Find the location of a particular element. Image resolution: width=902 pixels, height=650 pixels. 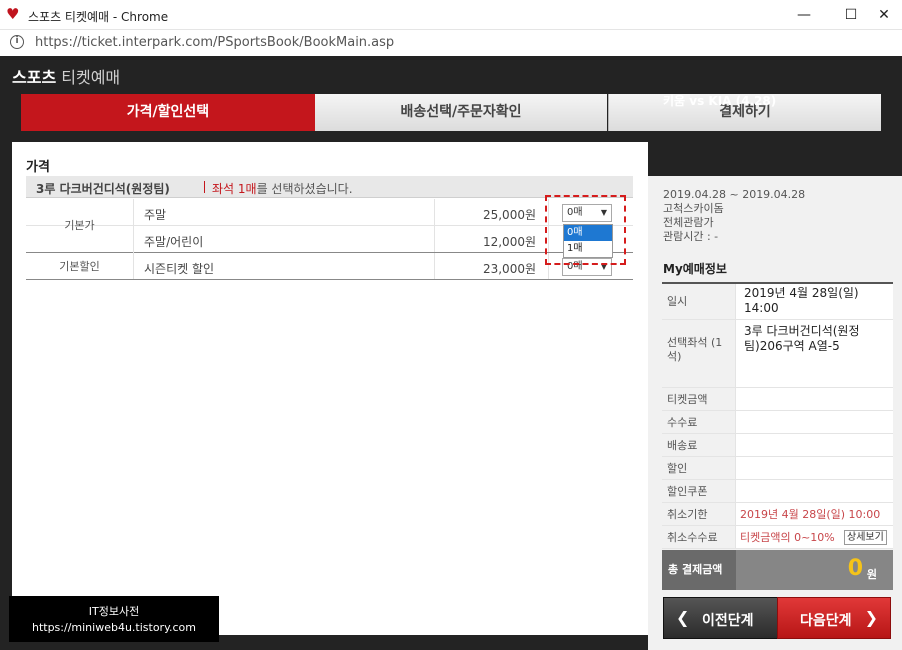

page-title: 스포츠 티켓예매 is located at coordinates (66, 76).